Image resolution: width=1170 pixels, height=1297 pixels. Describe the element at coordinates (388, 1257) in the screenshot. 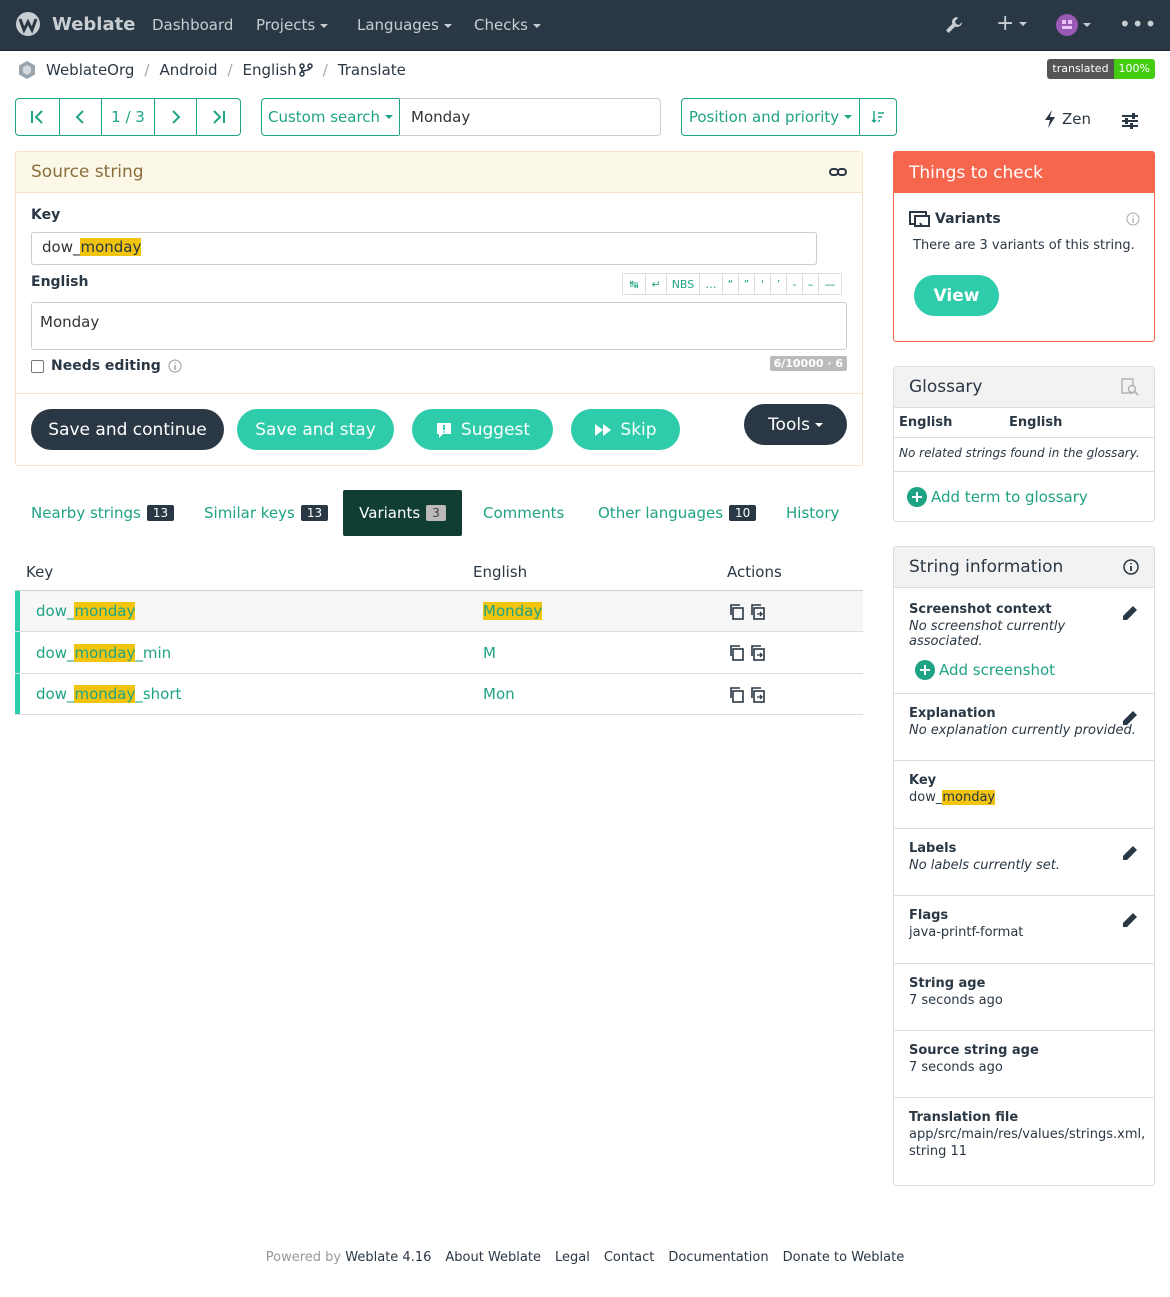

I see `footer-version-link: Weblate 4.16` at that location.